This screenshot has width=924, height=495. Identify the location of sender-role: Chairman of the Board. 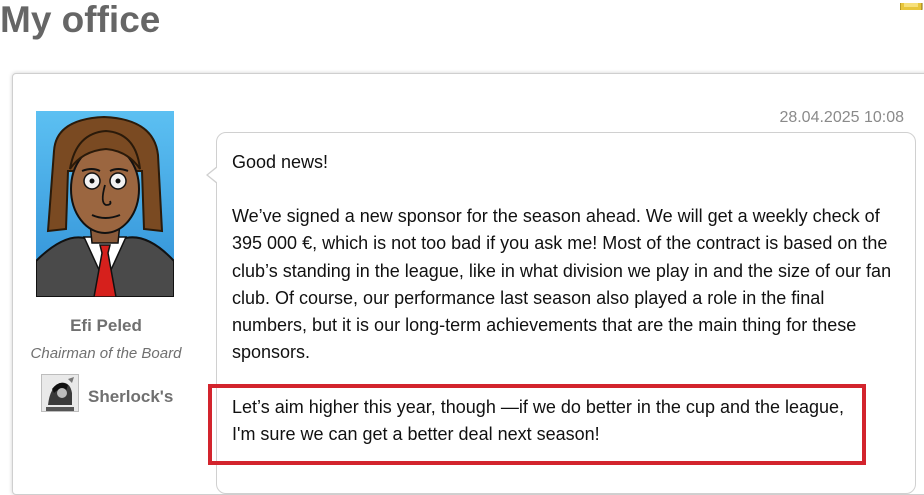
(106, 353).